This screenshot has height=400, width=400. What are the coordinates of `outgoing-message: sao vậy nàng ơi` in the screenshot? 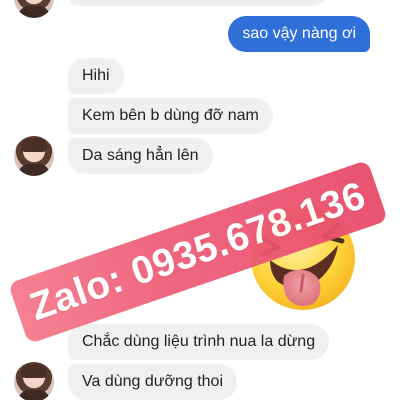 It's located at (299, 34).